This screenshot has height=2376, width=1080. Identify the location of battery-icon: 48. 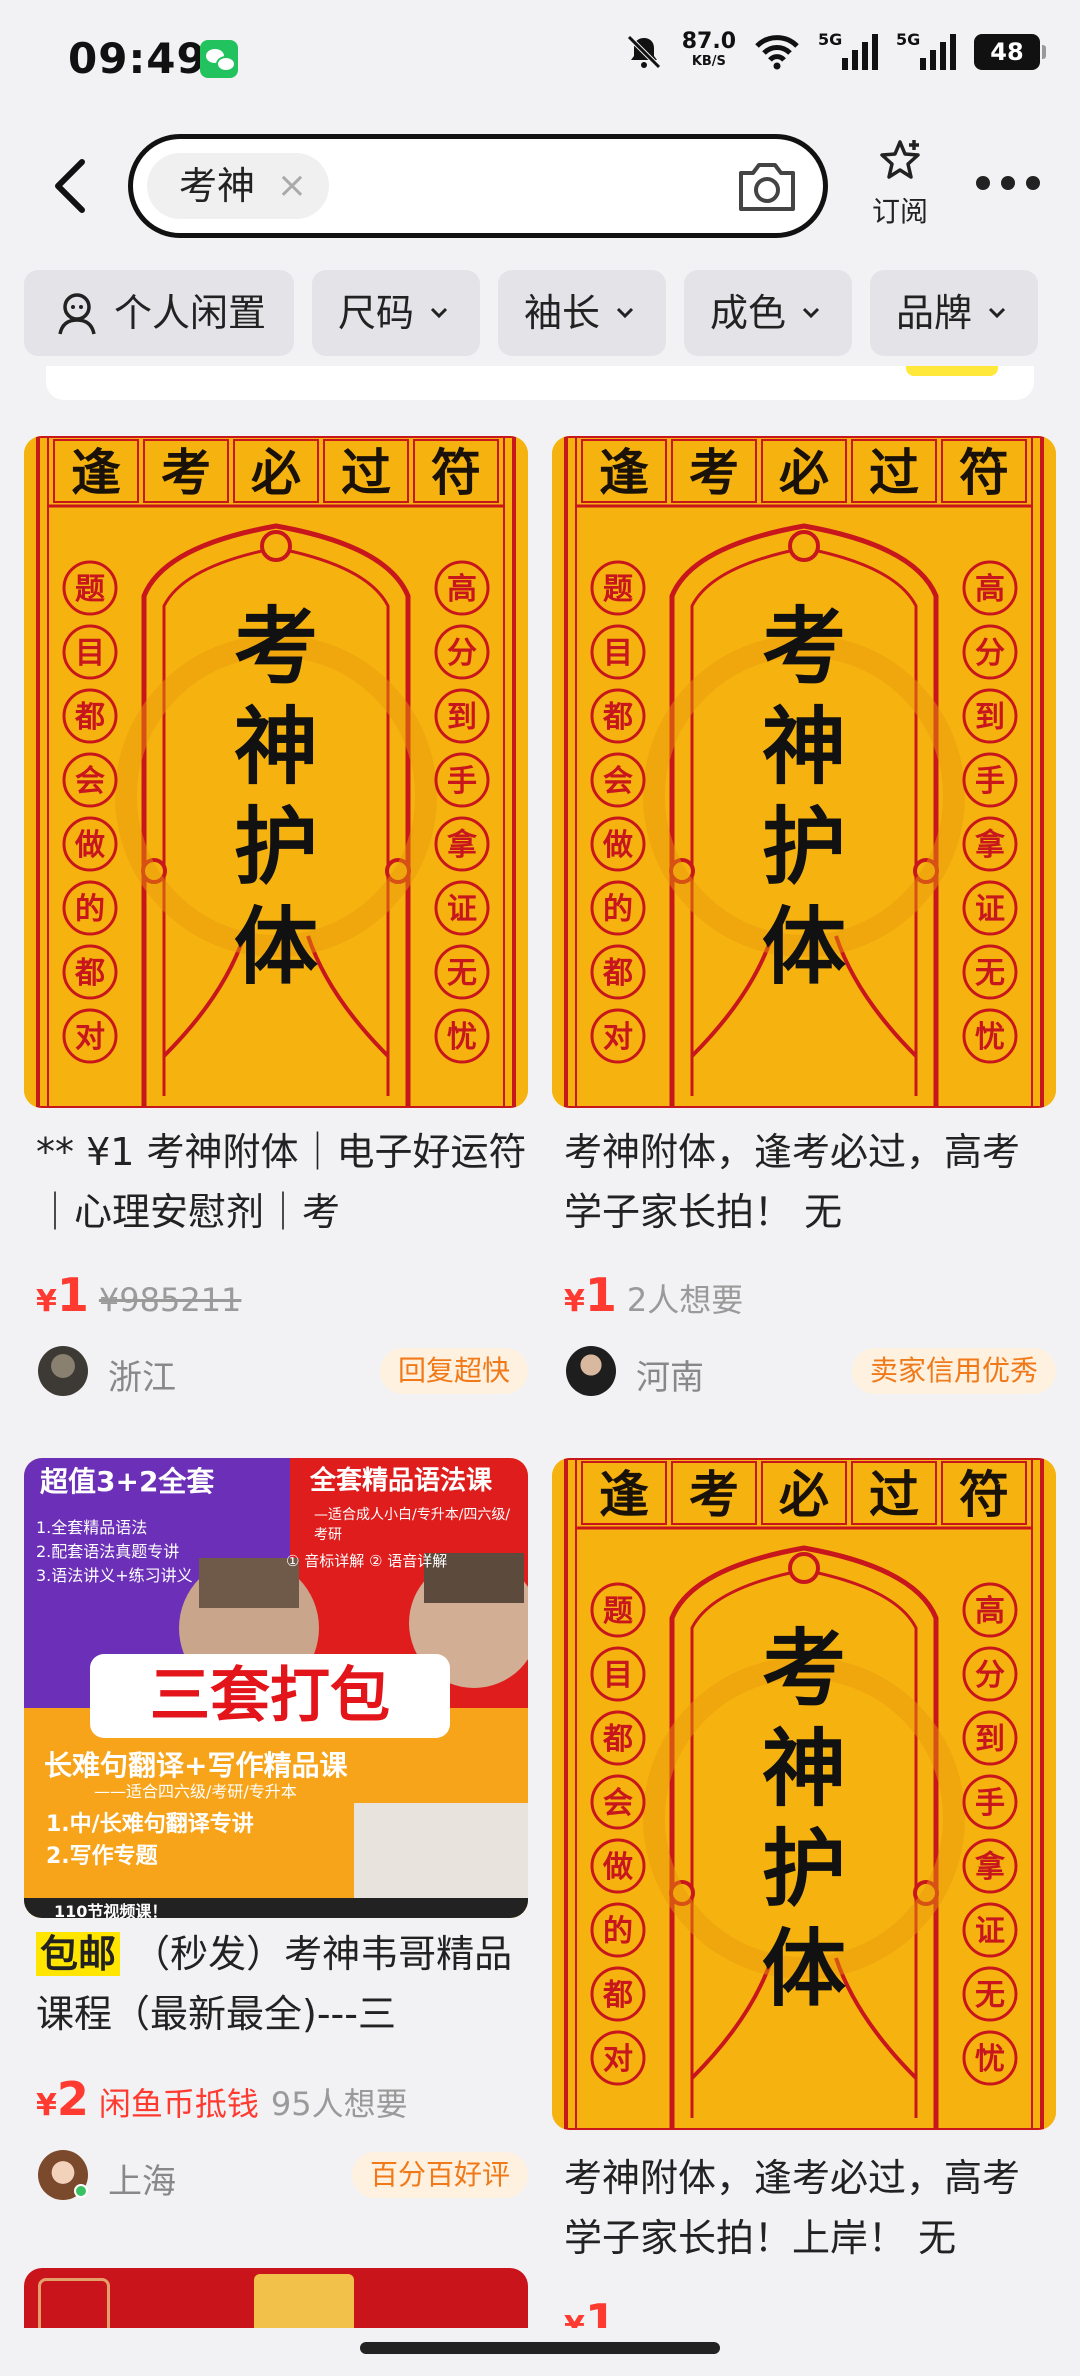
(1010, 52).